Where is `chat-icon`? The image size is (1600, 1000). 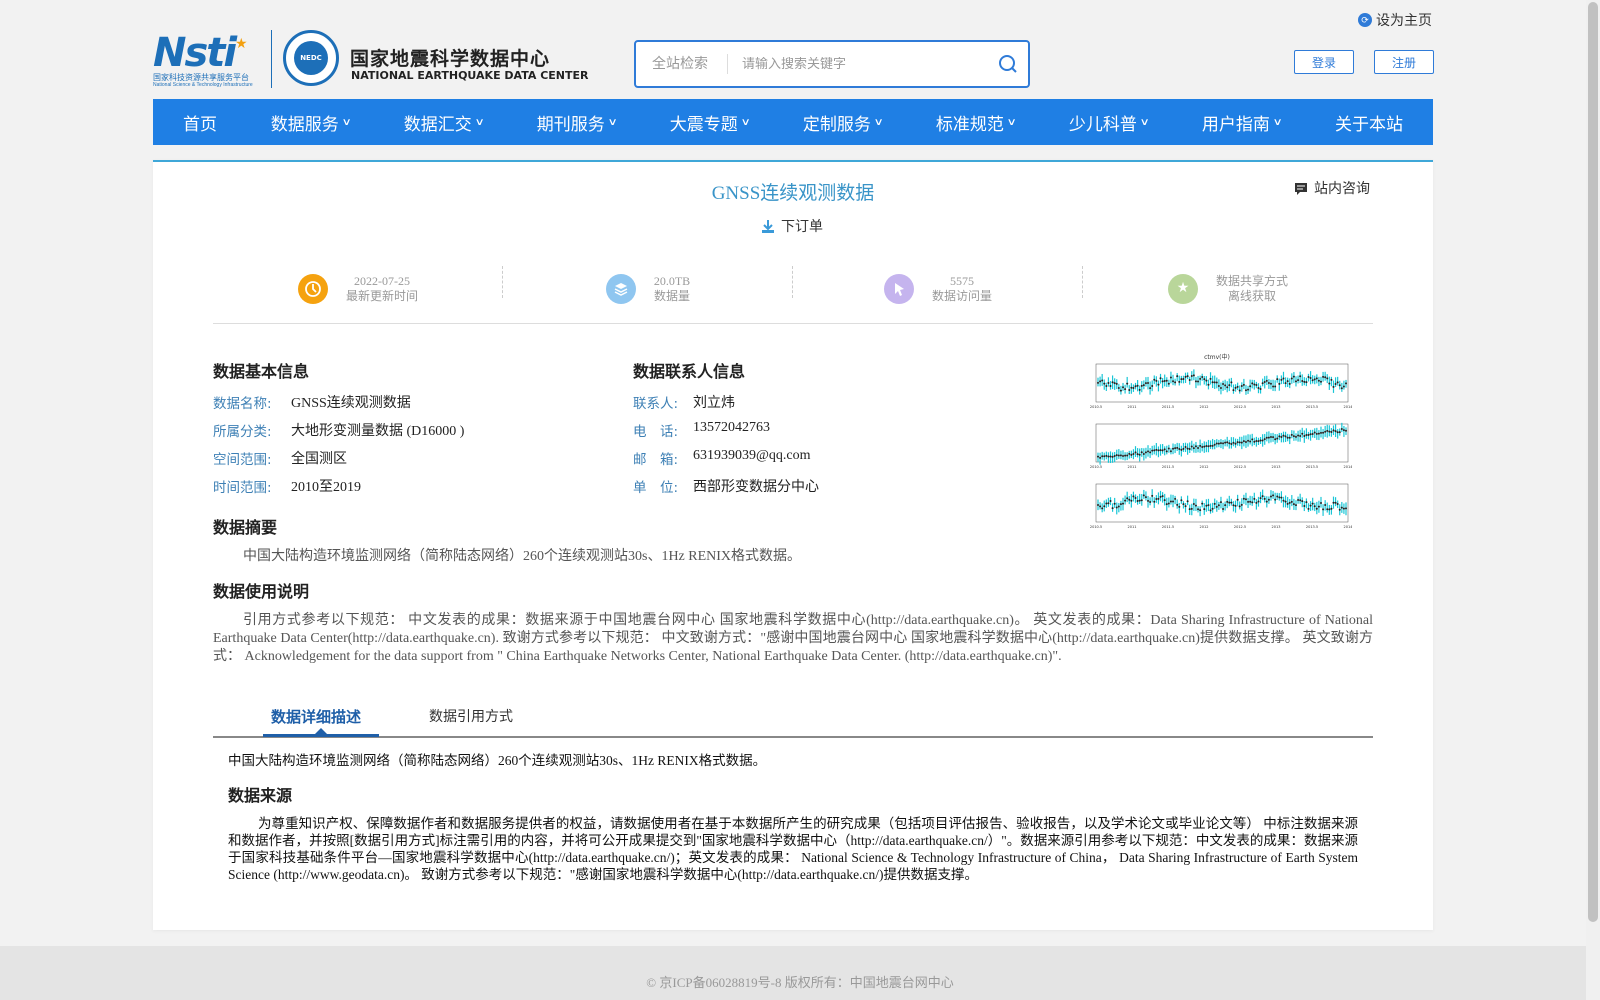
chat-icon is located at coordinates (1301, 189).